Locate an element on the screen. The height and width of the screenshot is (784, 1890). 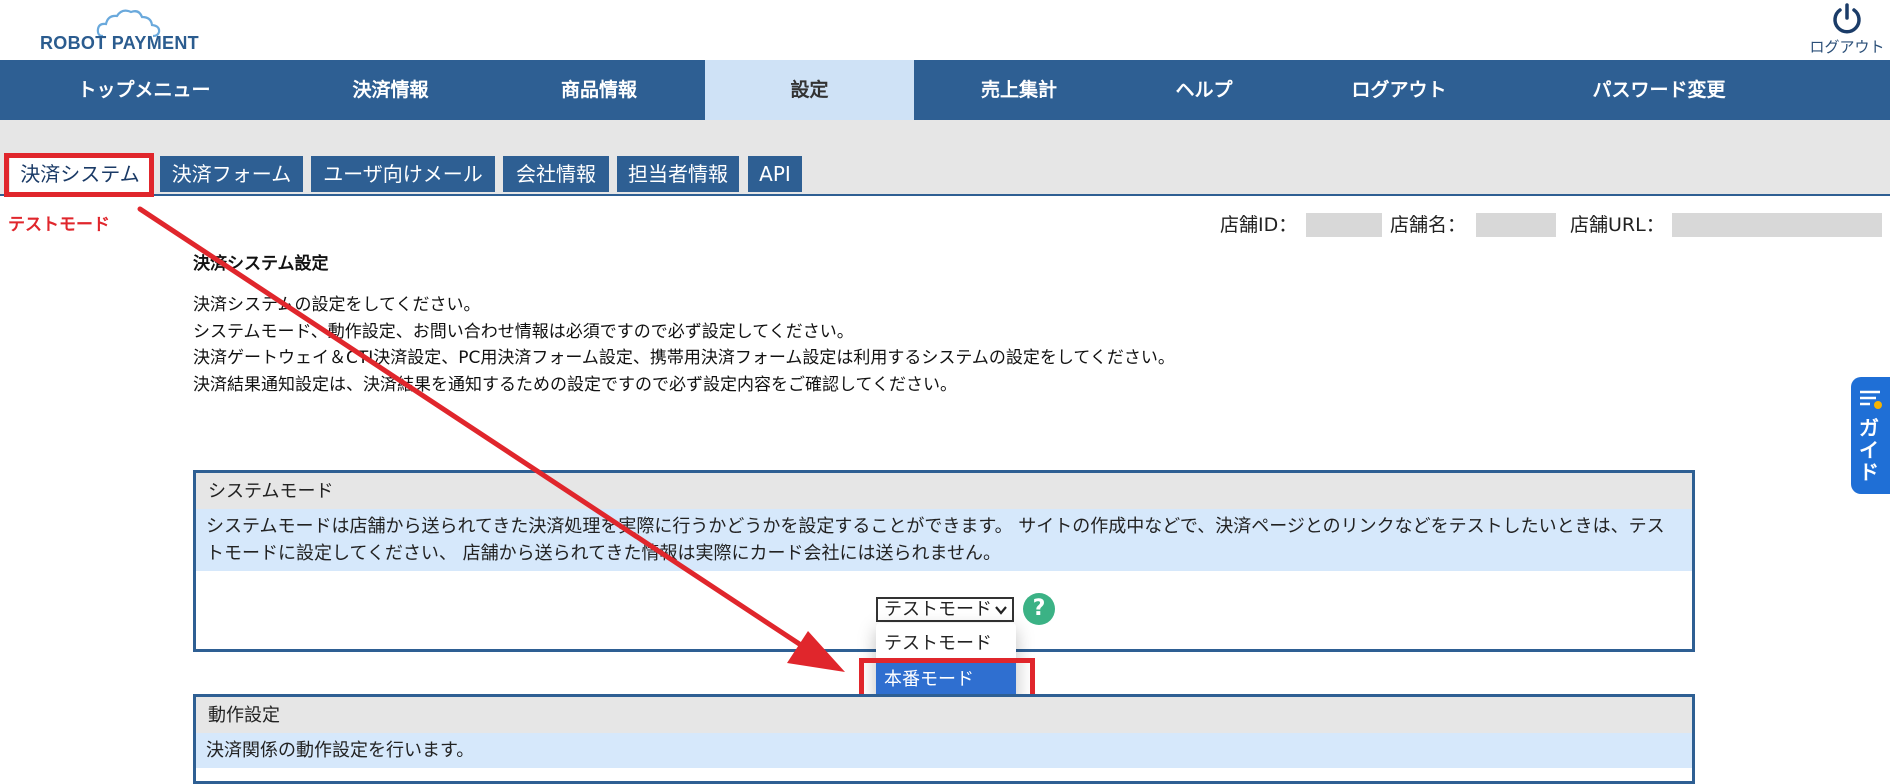
robot-payment-logo: ROBOT PAYMENT is located at coordinates (125, 31).